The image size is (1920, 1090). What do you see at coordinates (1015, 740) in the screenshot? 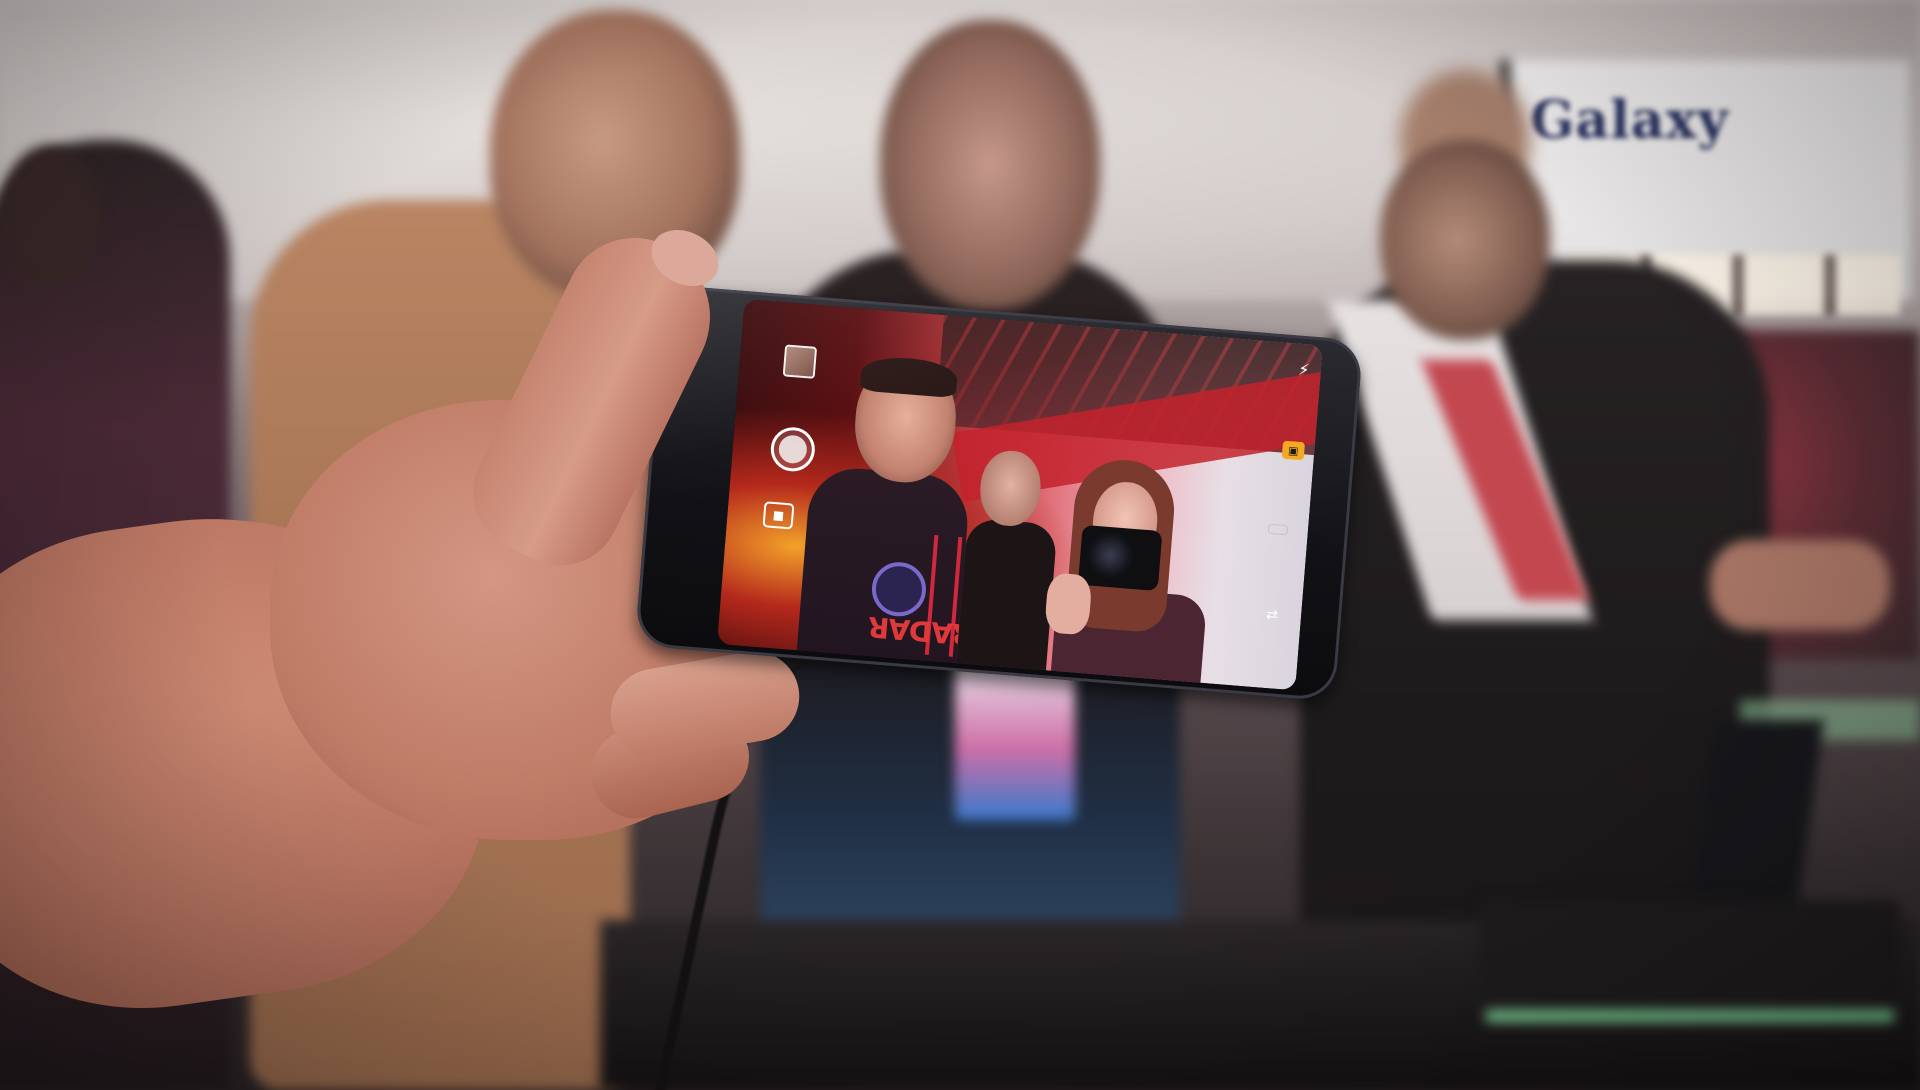
I see `event-badge` at bounding box center [1015, 740].